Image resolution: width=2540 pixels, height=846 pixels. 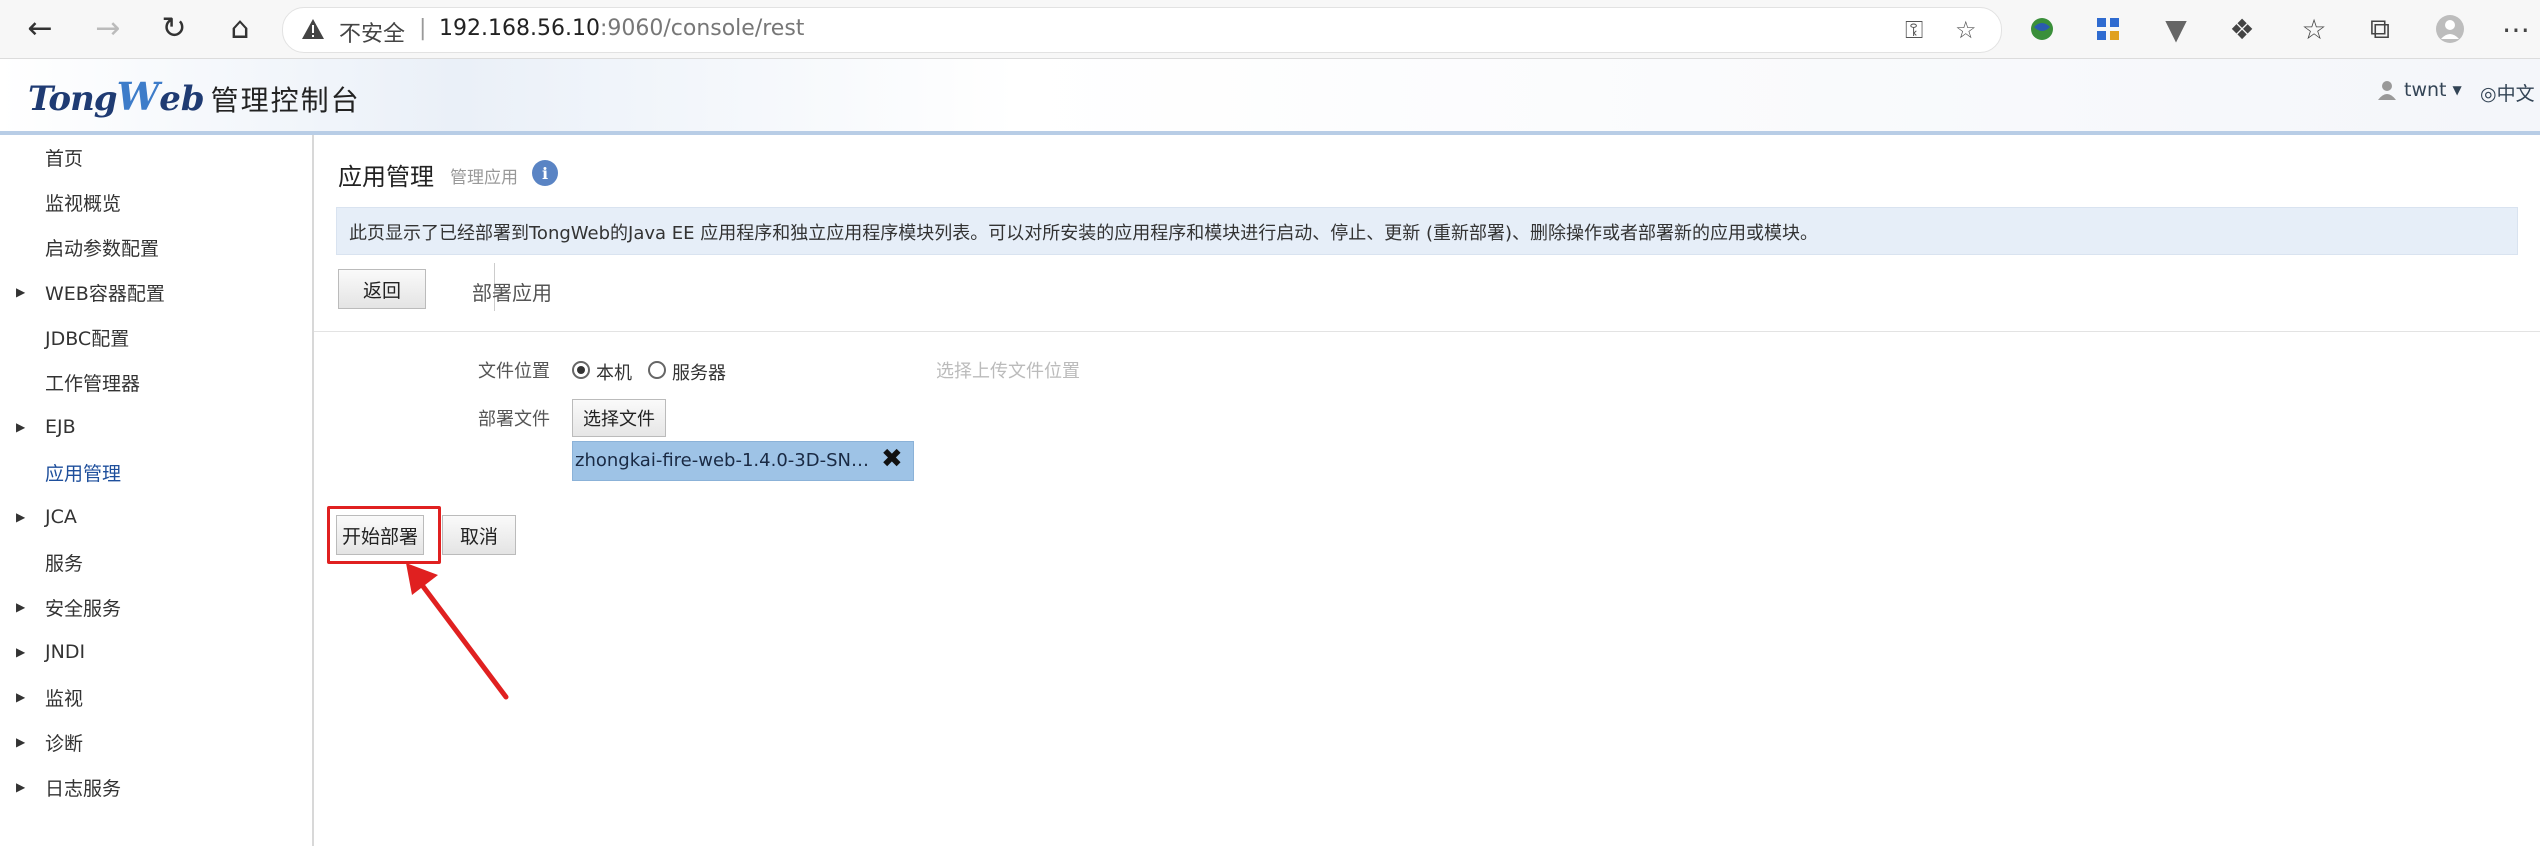 I want to click on favorite-add-icon: ☆, so click(x=1966, y=30).